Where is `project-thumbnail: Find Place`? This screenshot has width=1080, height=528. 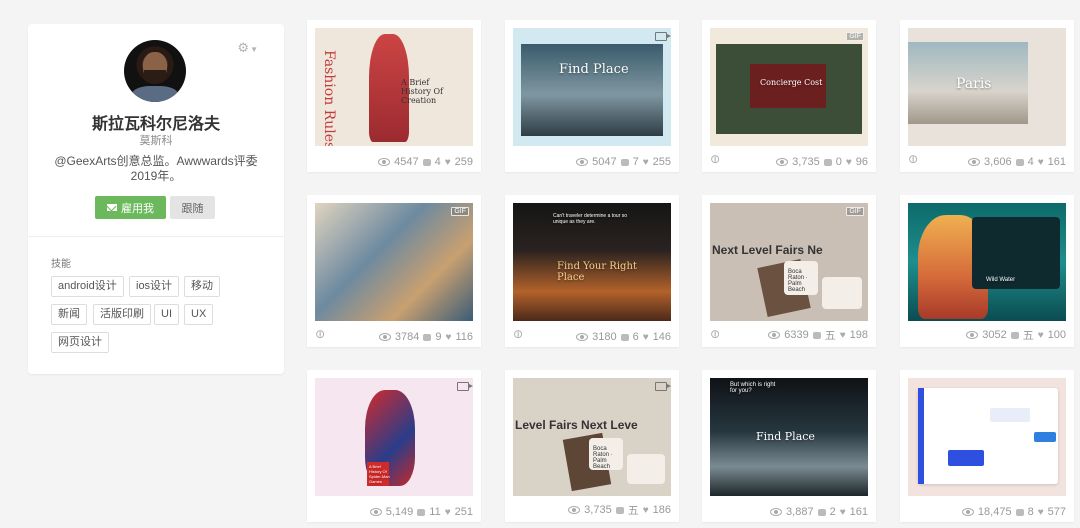 project-thumbnail: Find Place is located at coordinates (592, 87).